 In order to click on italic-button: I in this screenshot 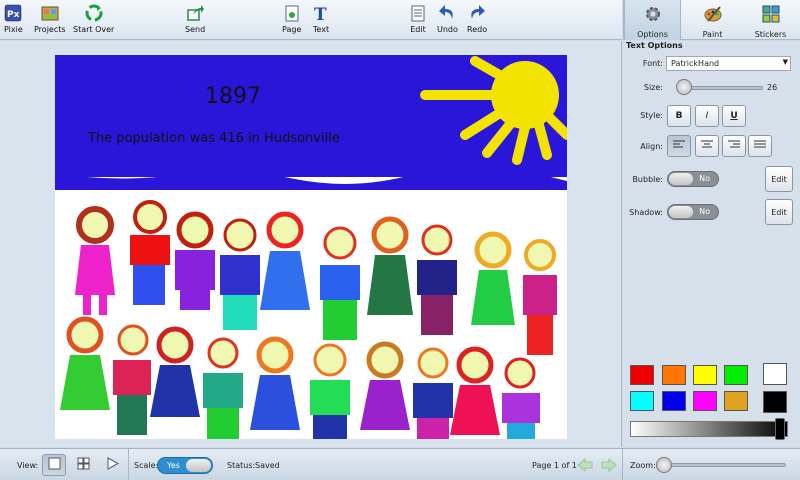, I will do `click(707, 116)`.